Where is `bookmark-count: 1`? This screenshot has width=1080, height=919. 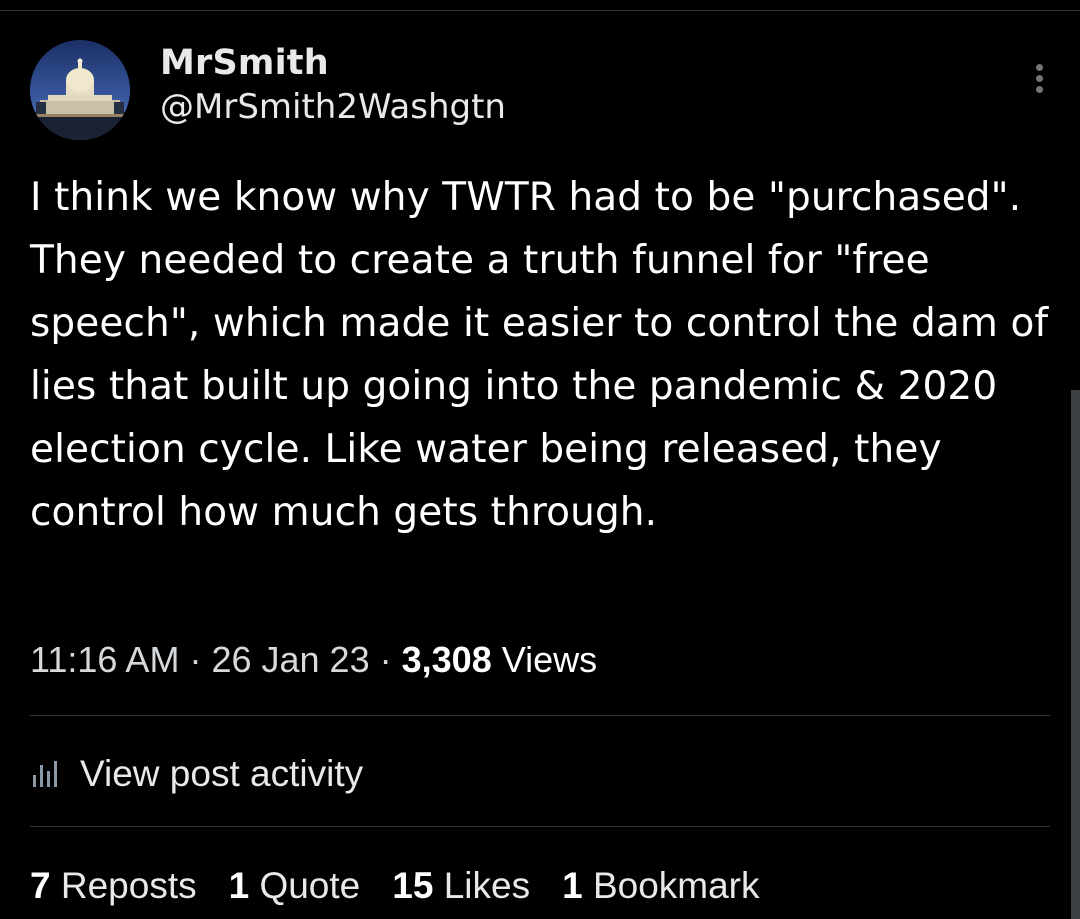 bookmark-count: 1 is located at coordinates (572, 885).